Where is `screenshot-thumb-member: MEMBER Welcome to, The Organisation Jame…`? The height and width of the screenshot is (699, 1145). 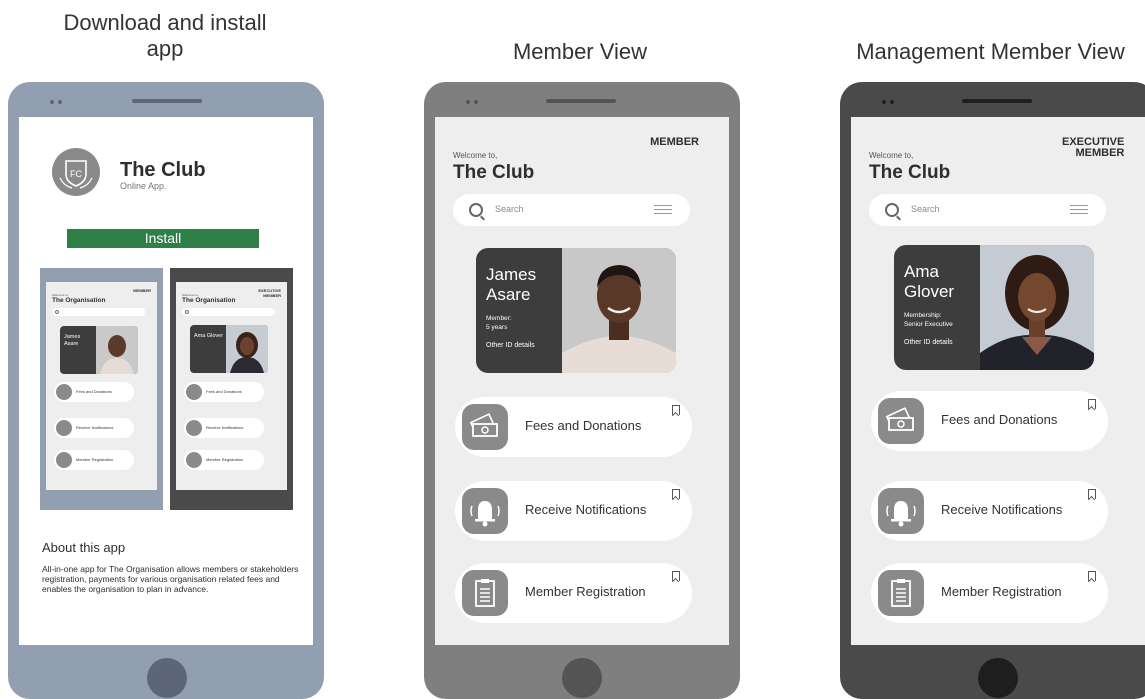
screenshot-thumb-member: MEMBER Welcome to, The Organisation Jame… is located at coordinates (101, 389).